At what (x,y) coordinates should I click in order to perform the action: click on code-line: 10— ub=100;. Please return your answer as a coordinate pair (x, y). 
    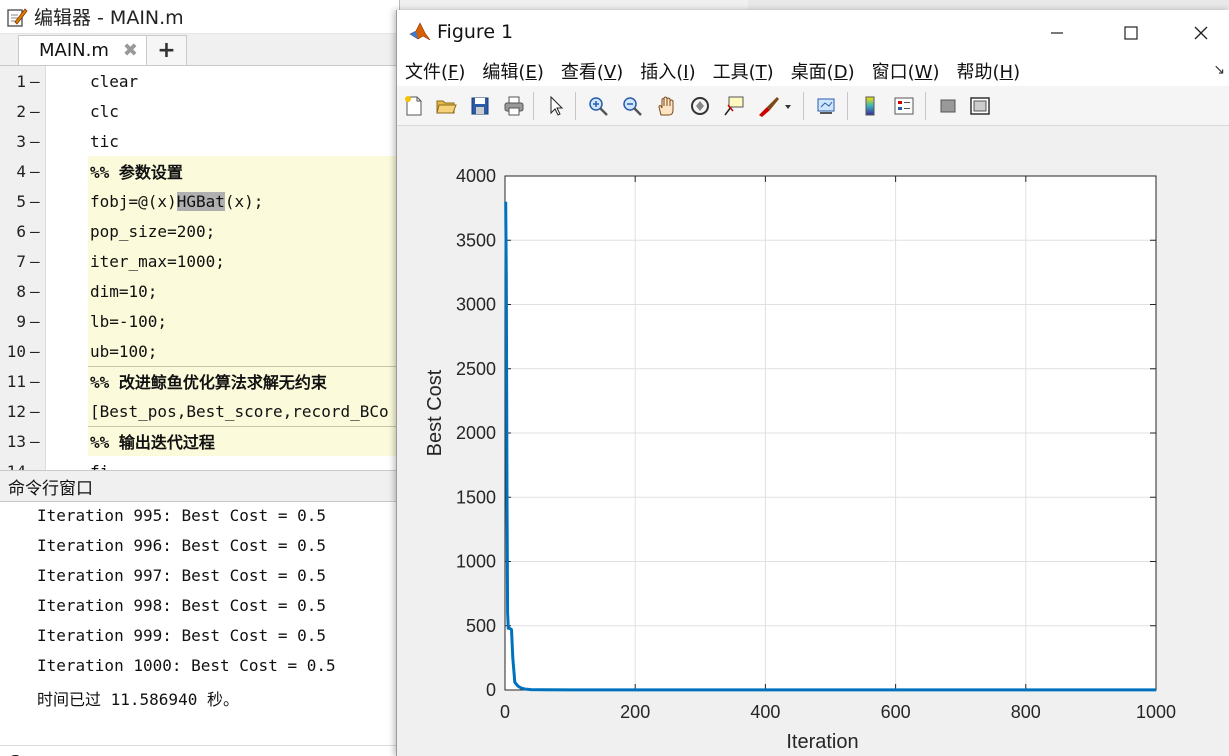
    Looking at the image, I should click on (200, 351).